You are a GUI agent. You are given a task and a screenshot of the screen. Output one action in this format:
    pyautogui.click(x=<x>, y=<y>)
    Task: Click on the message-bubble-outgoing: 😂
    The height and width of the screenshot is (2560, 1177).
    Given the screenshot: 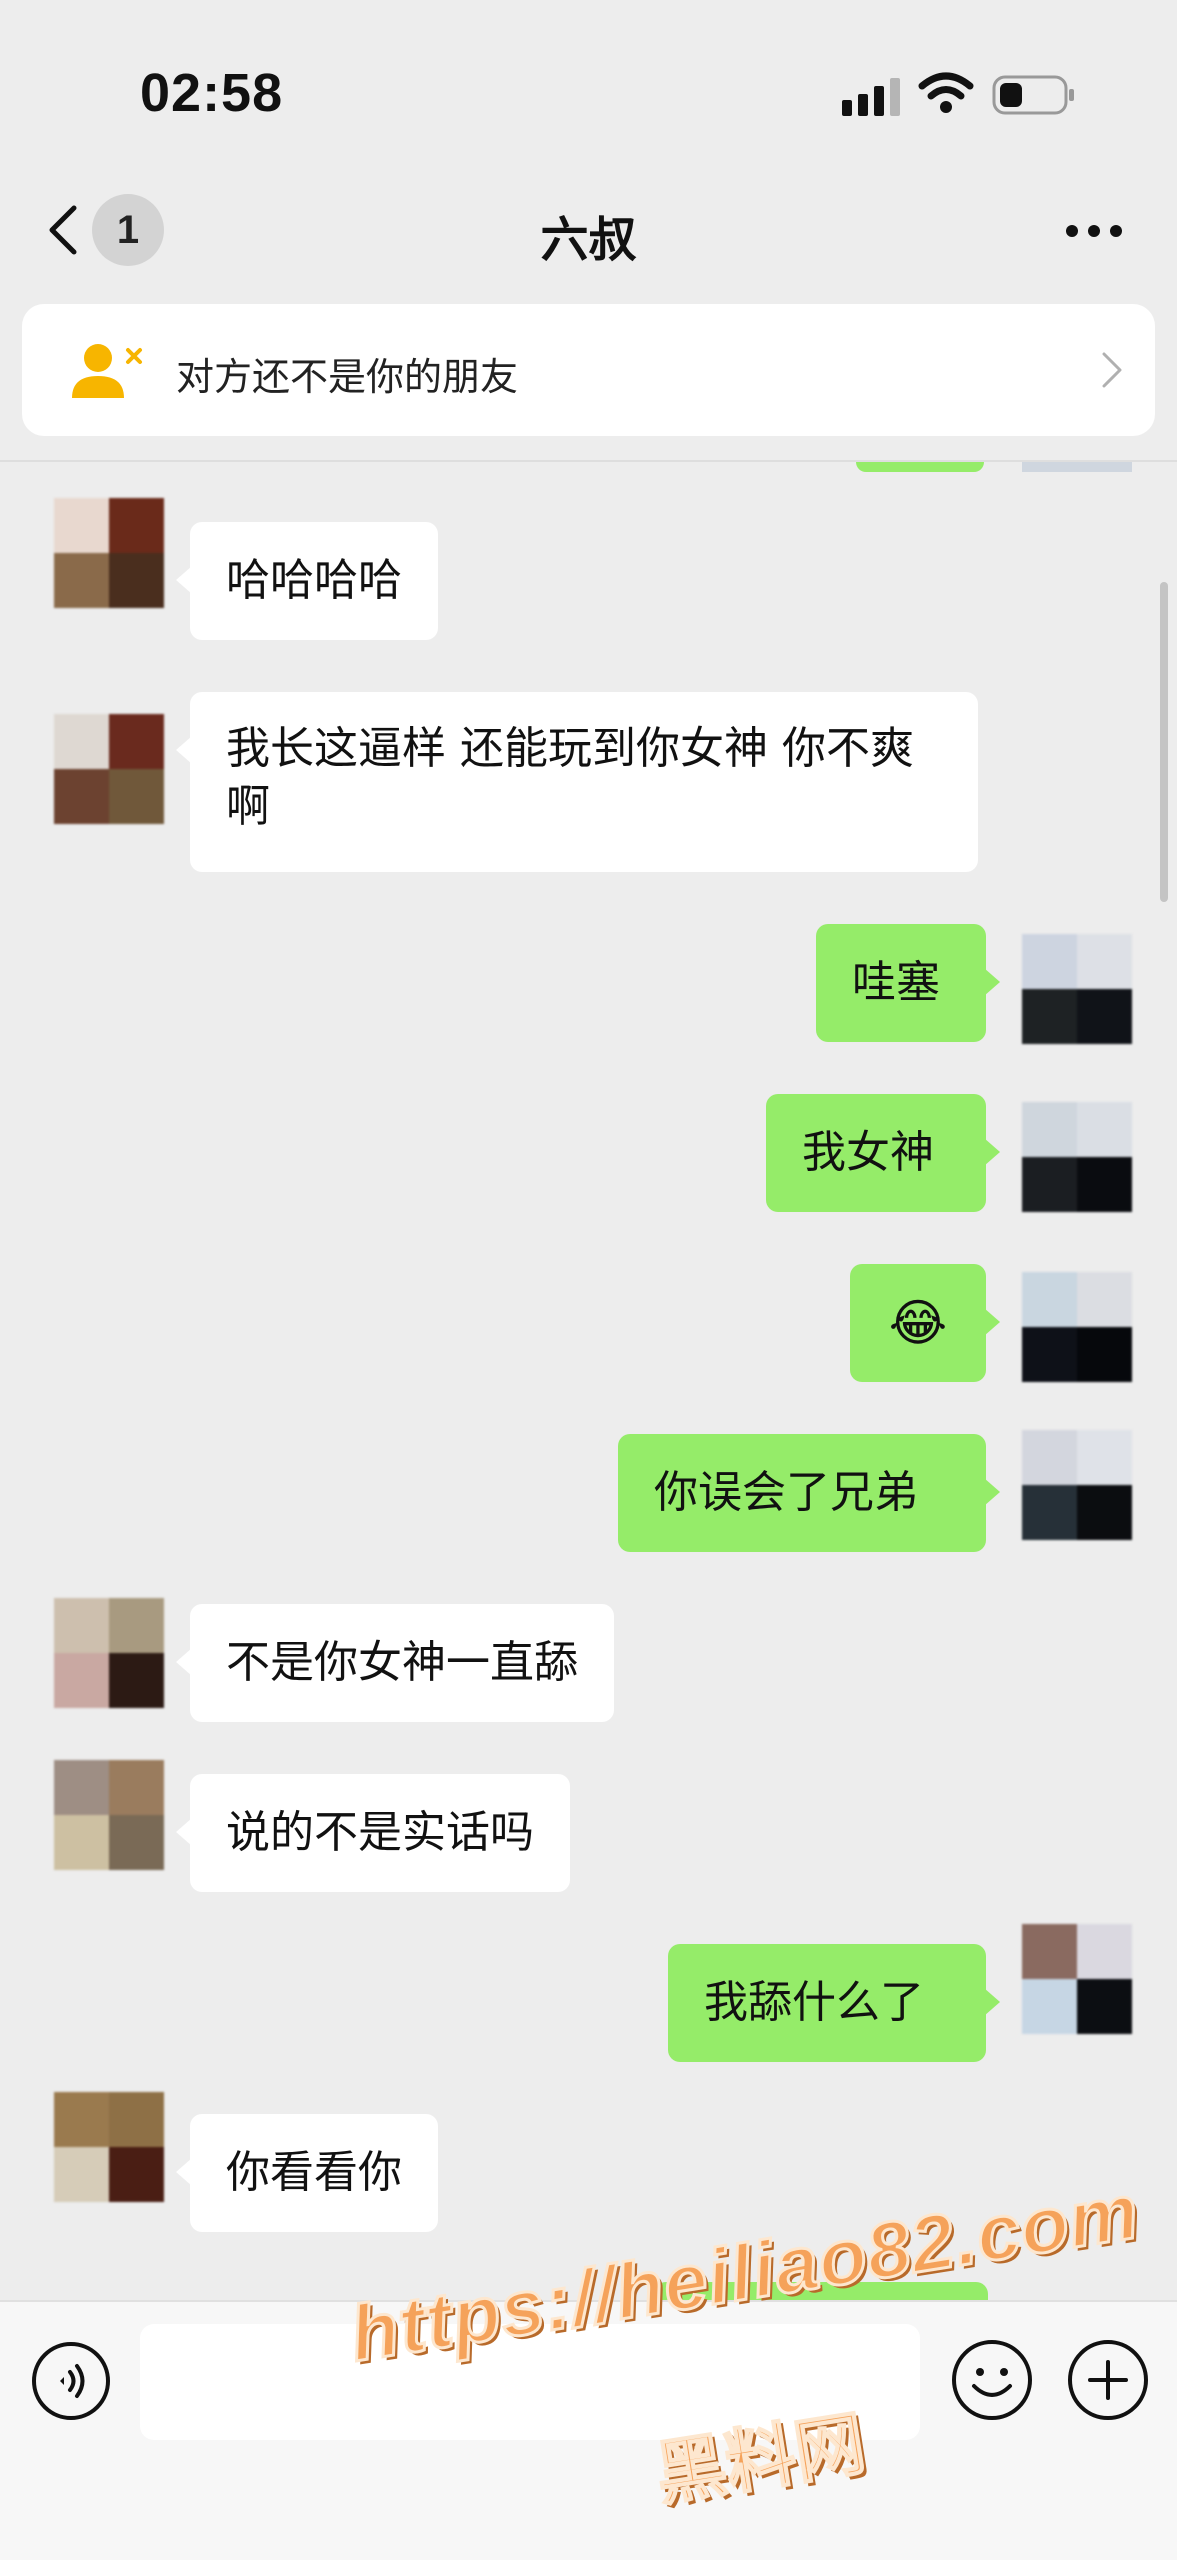 What is the action you would take?
    pyautogui.click(x=925, y=1323)
    